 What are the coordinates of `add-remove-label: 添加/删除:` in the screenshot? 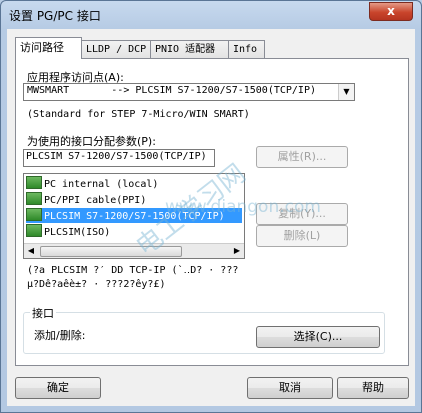 It's located at (60, 335).